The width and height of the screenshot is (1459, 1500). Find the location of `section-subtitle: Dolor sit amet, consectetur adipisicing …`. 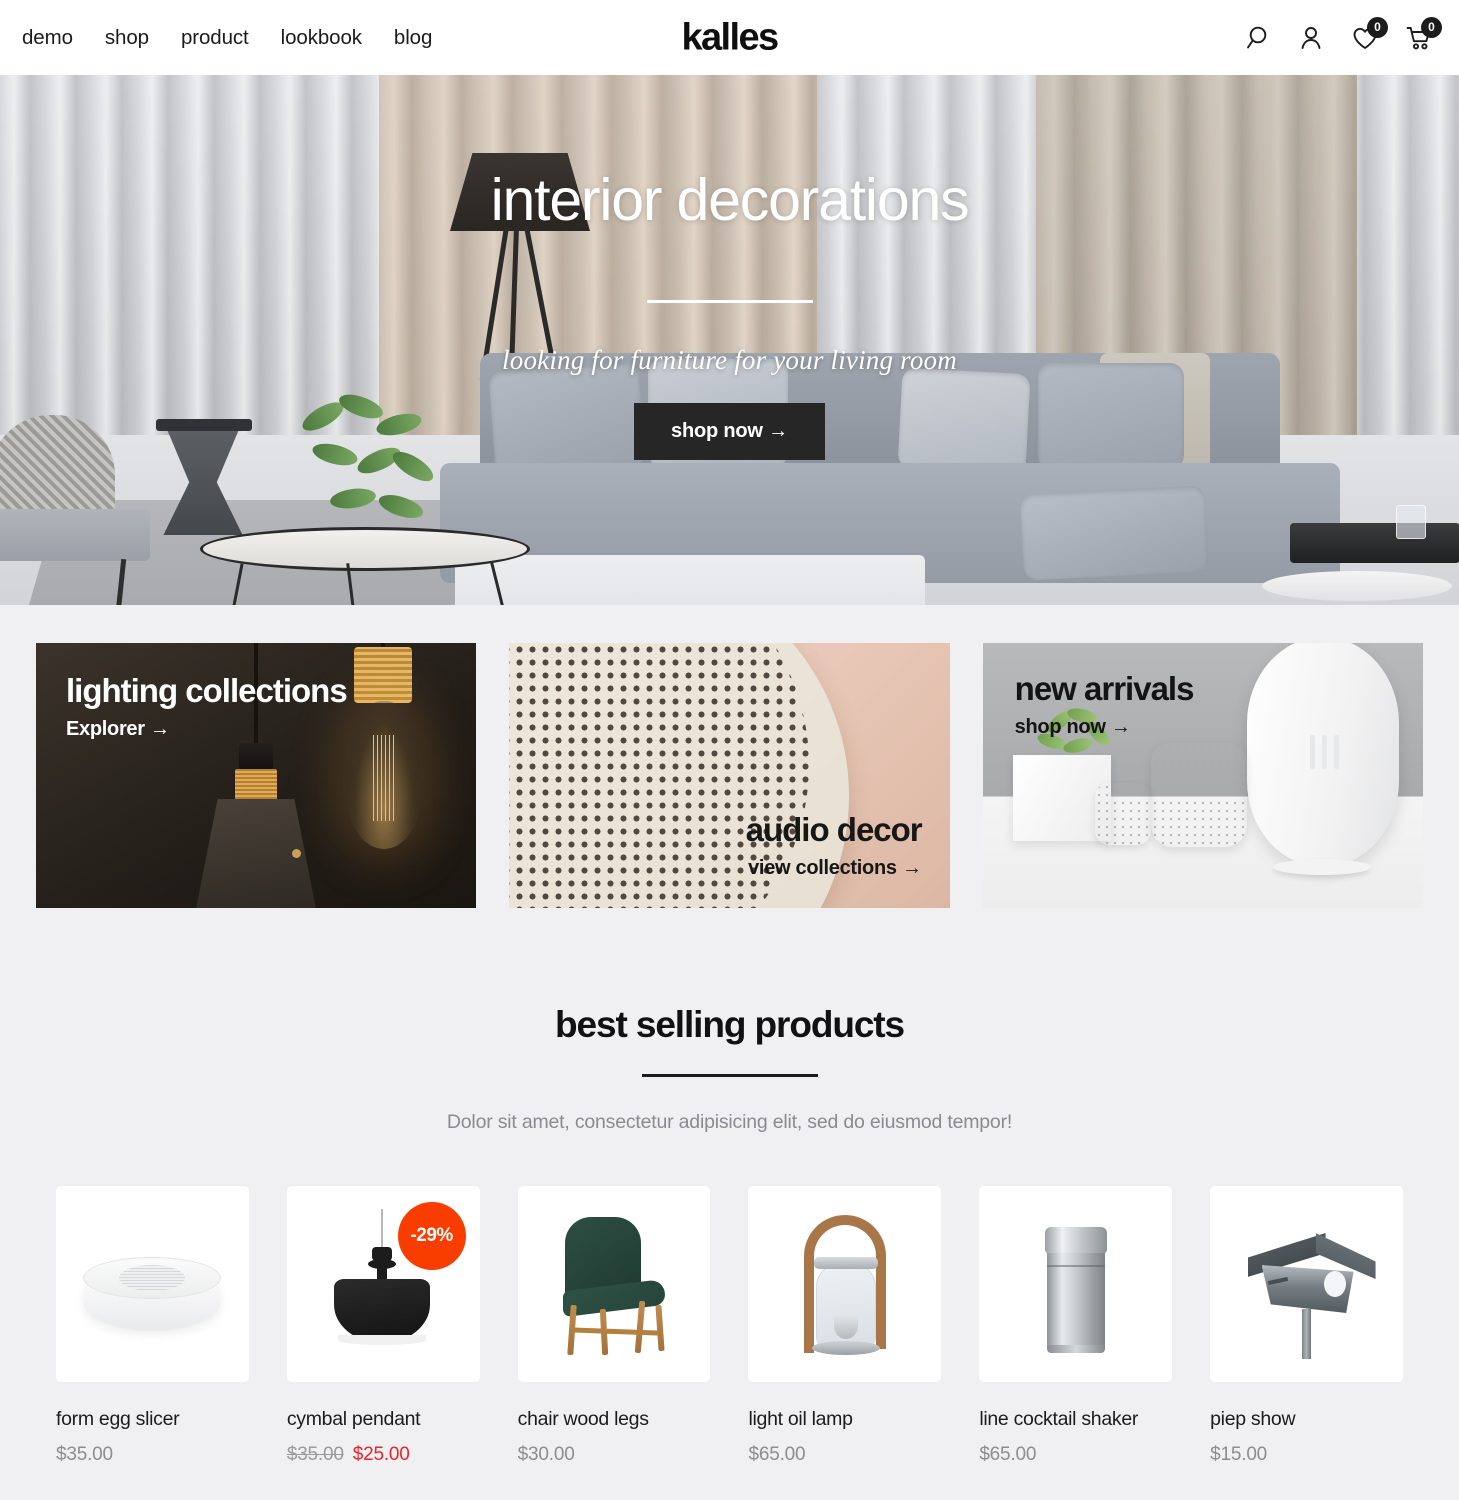

section-subtitle: Dolor sit amet, consectetur adipisicing … is located at coordinates (729, 1122).